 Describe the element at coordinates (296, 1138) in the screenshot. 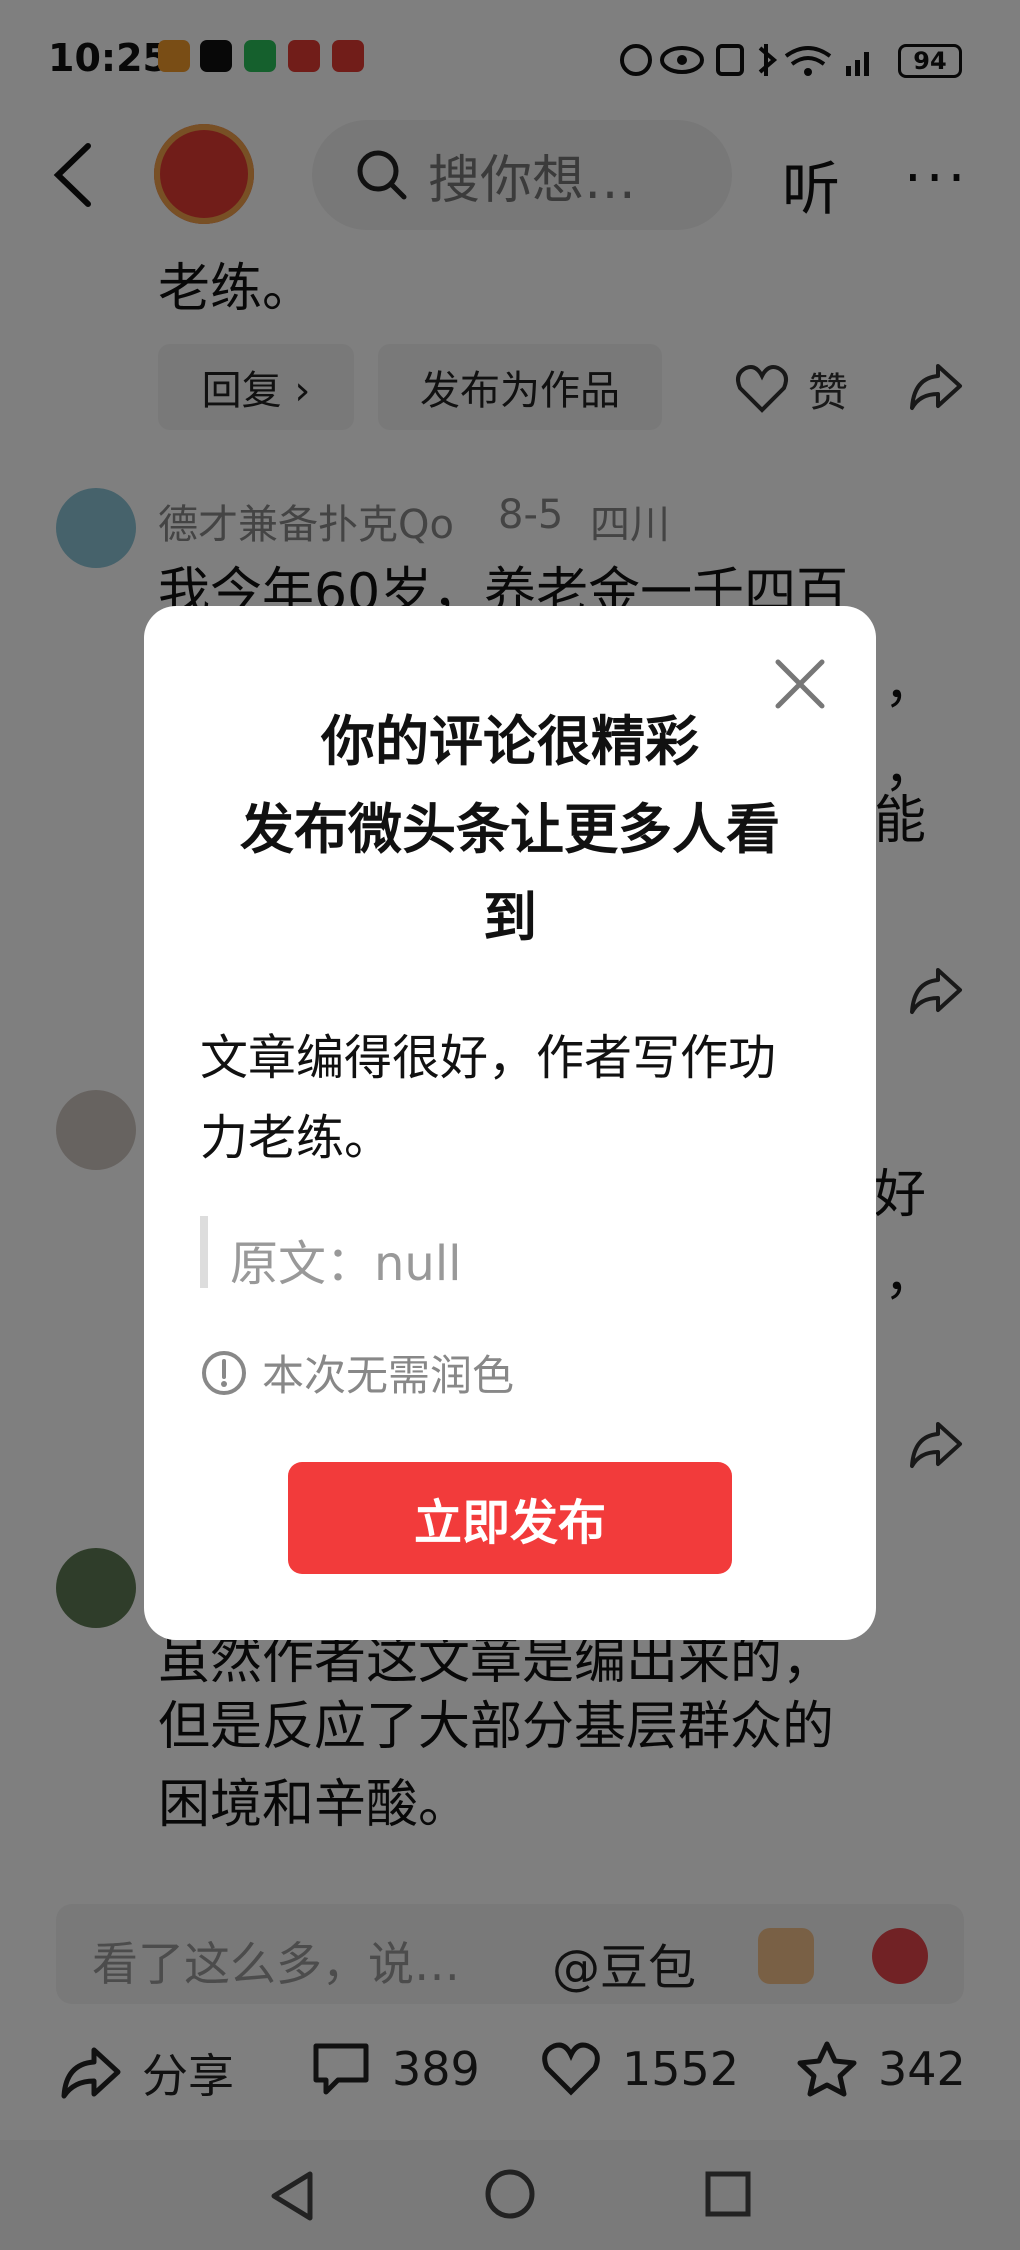

I see `dialog-body-line: 力老练。` at that location.